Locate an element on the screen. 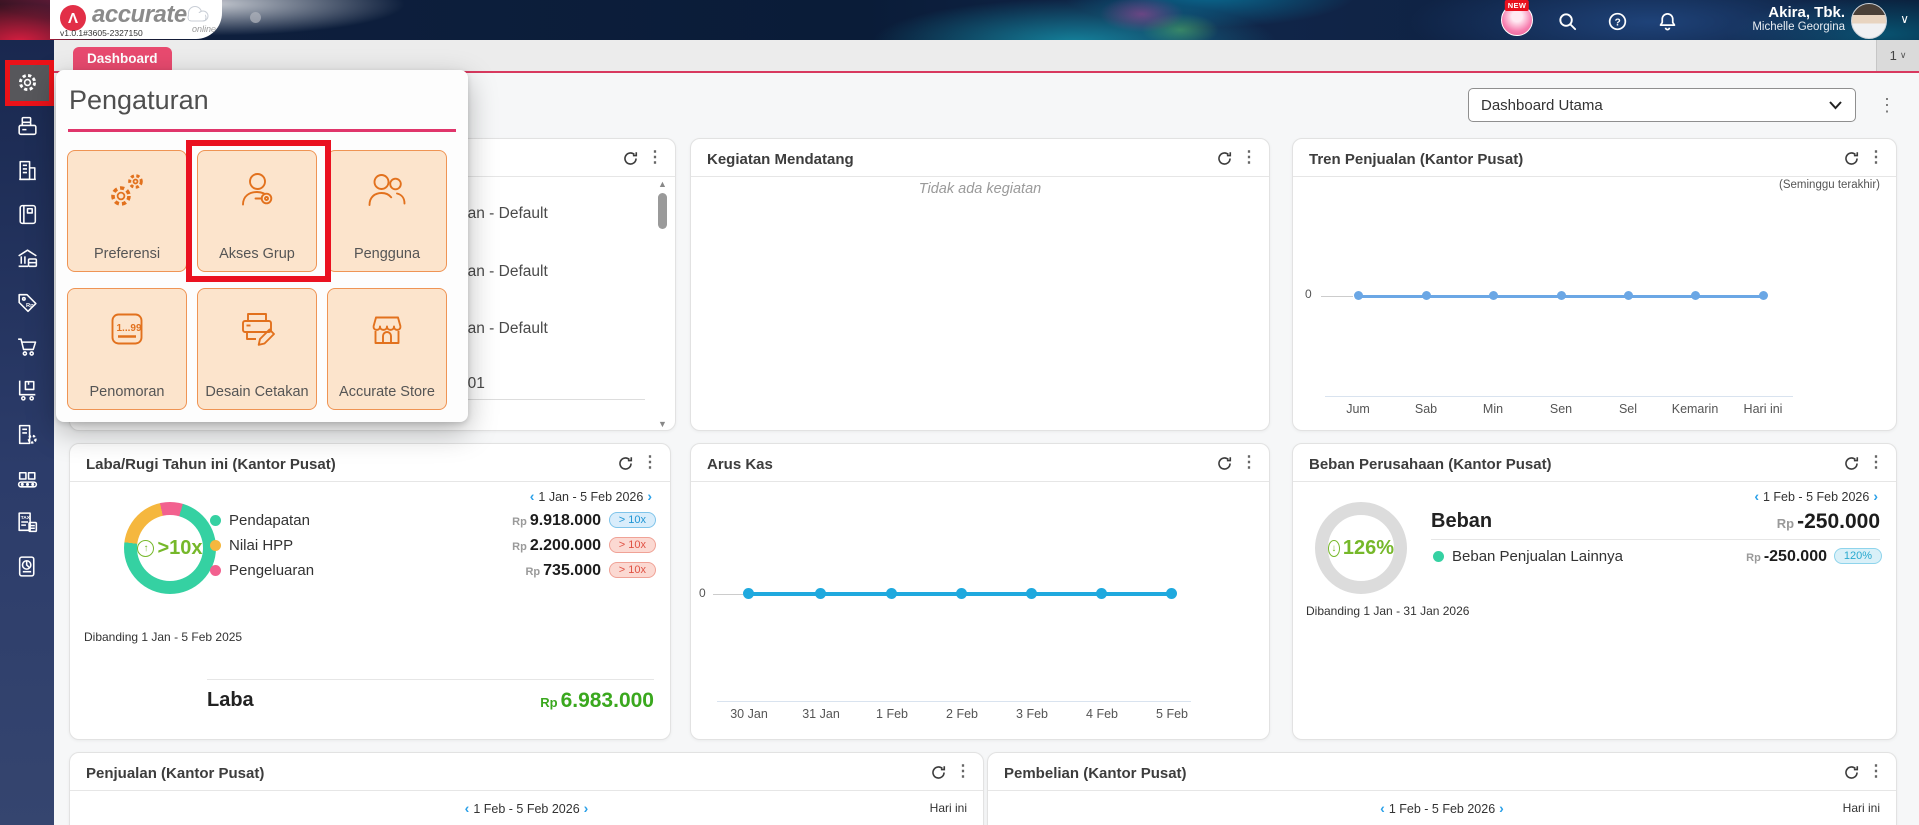  card-kegiatan-mendatang: Kegiatan Mendatang ⋮ Tidak ada kegiatan is located at coordinates (980, 284).